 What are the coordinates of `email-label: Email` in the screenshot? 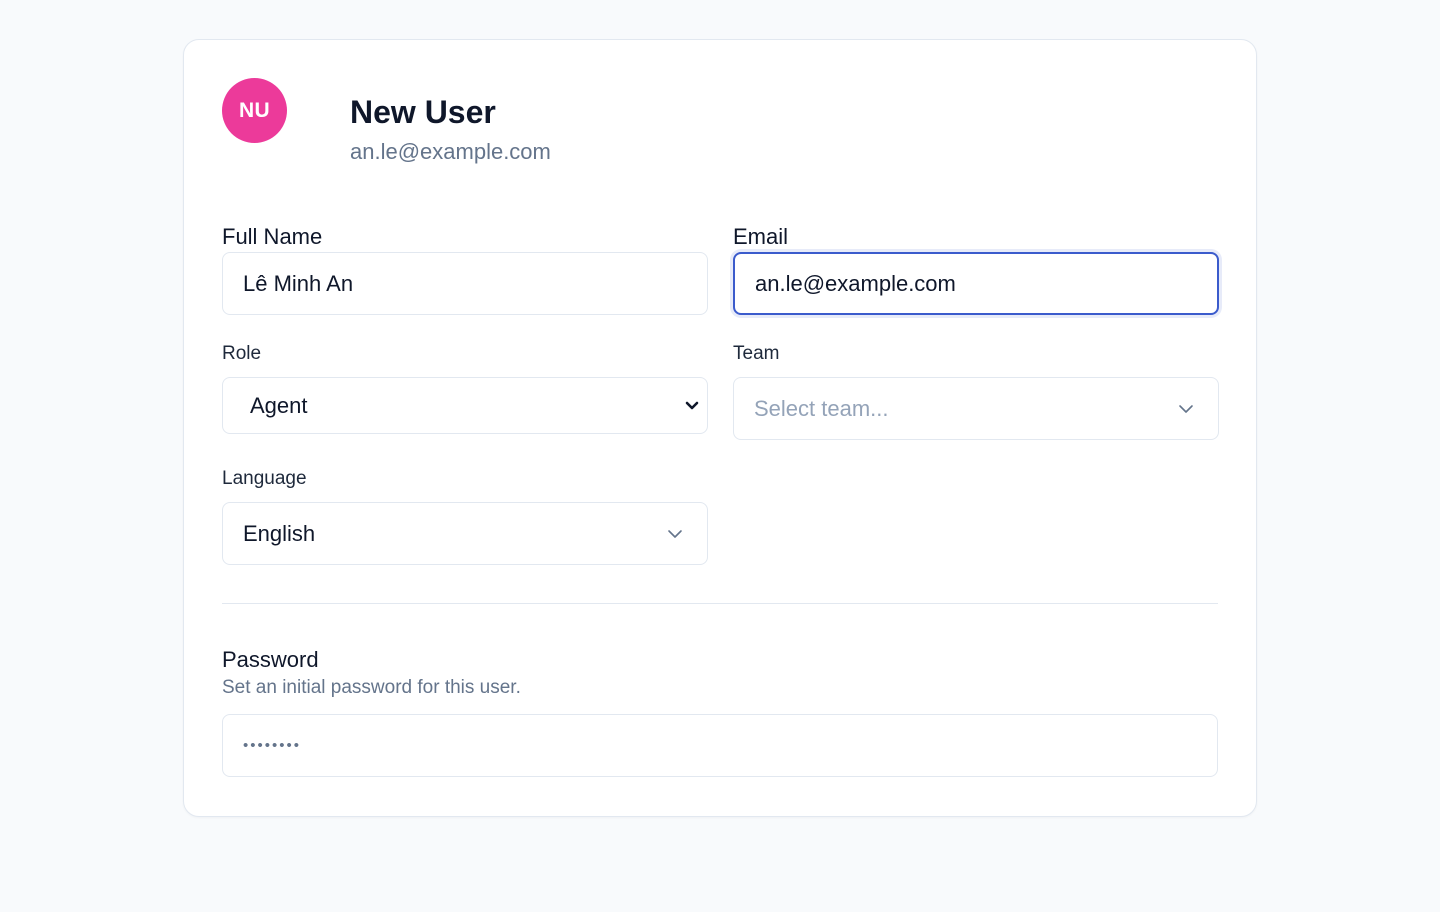 It's located at (761, 236).